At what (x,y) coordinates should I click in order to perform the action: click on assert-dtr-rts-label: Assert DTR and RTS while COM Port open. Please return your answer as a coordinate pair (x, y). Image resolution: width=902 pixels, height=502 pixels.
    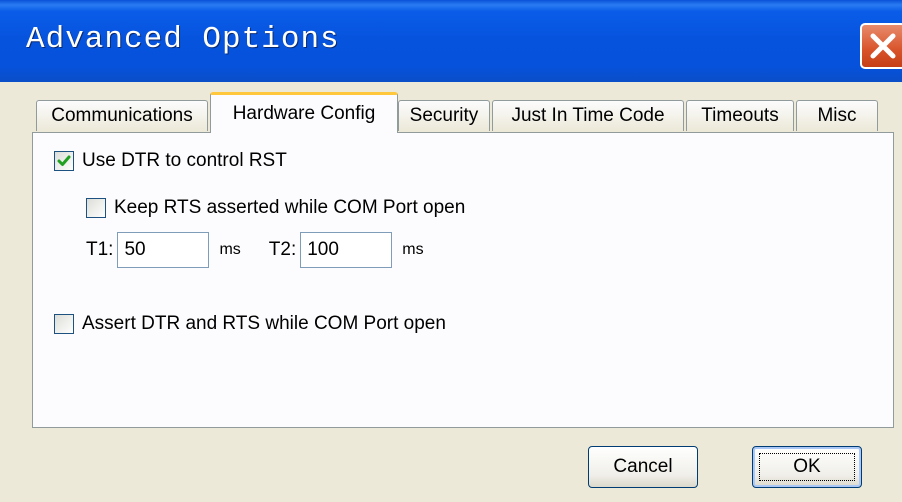
    Looking at the image, I should click on (264, 323).